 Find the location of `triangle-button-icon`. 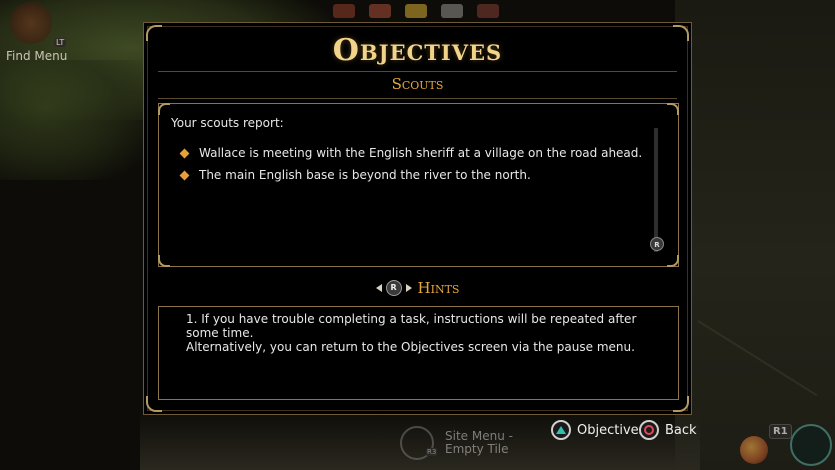

triangle-button-icon is located at coordinates (561, 430).